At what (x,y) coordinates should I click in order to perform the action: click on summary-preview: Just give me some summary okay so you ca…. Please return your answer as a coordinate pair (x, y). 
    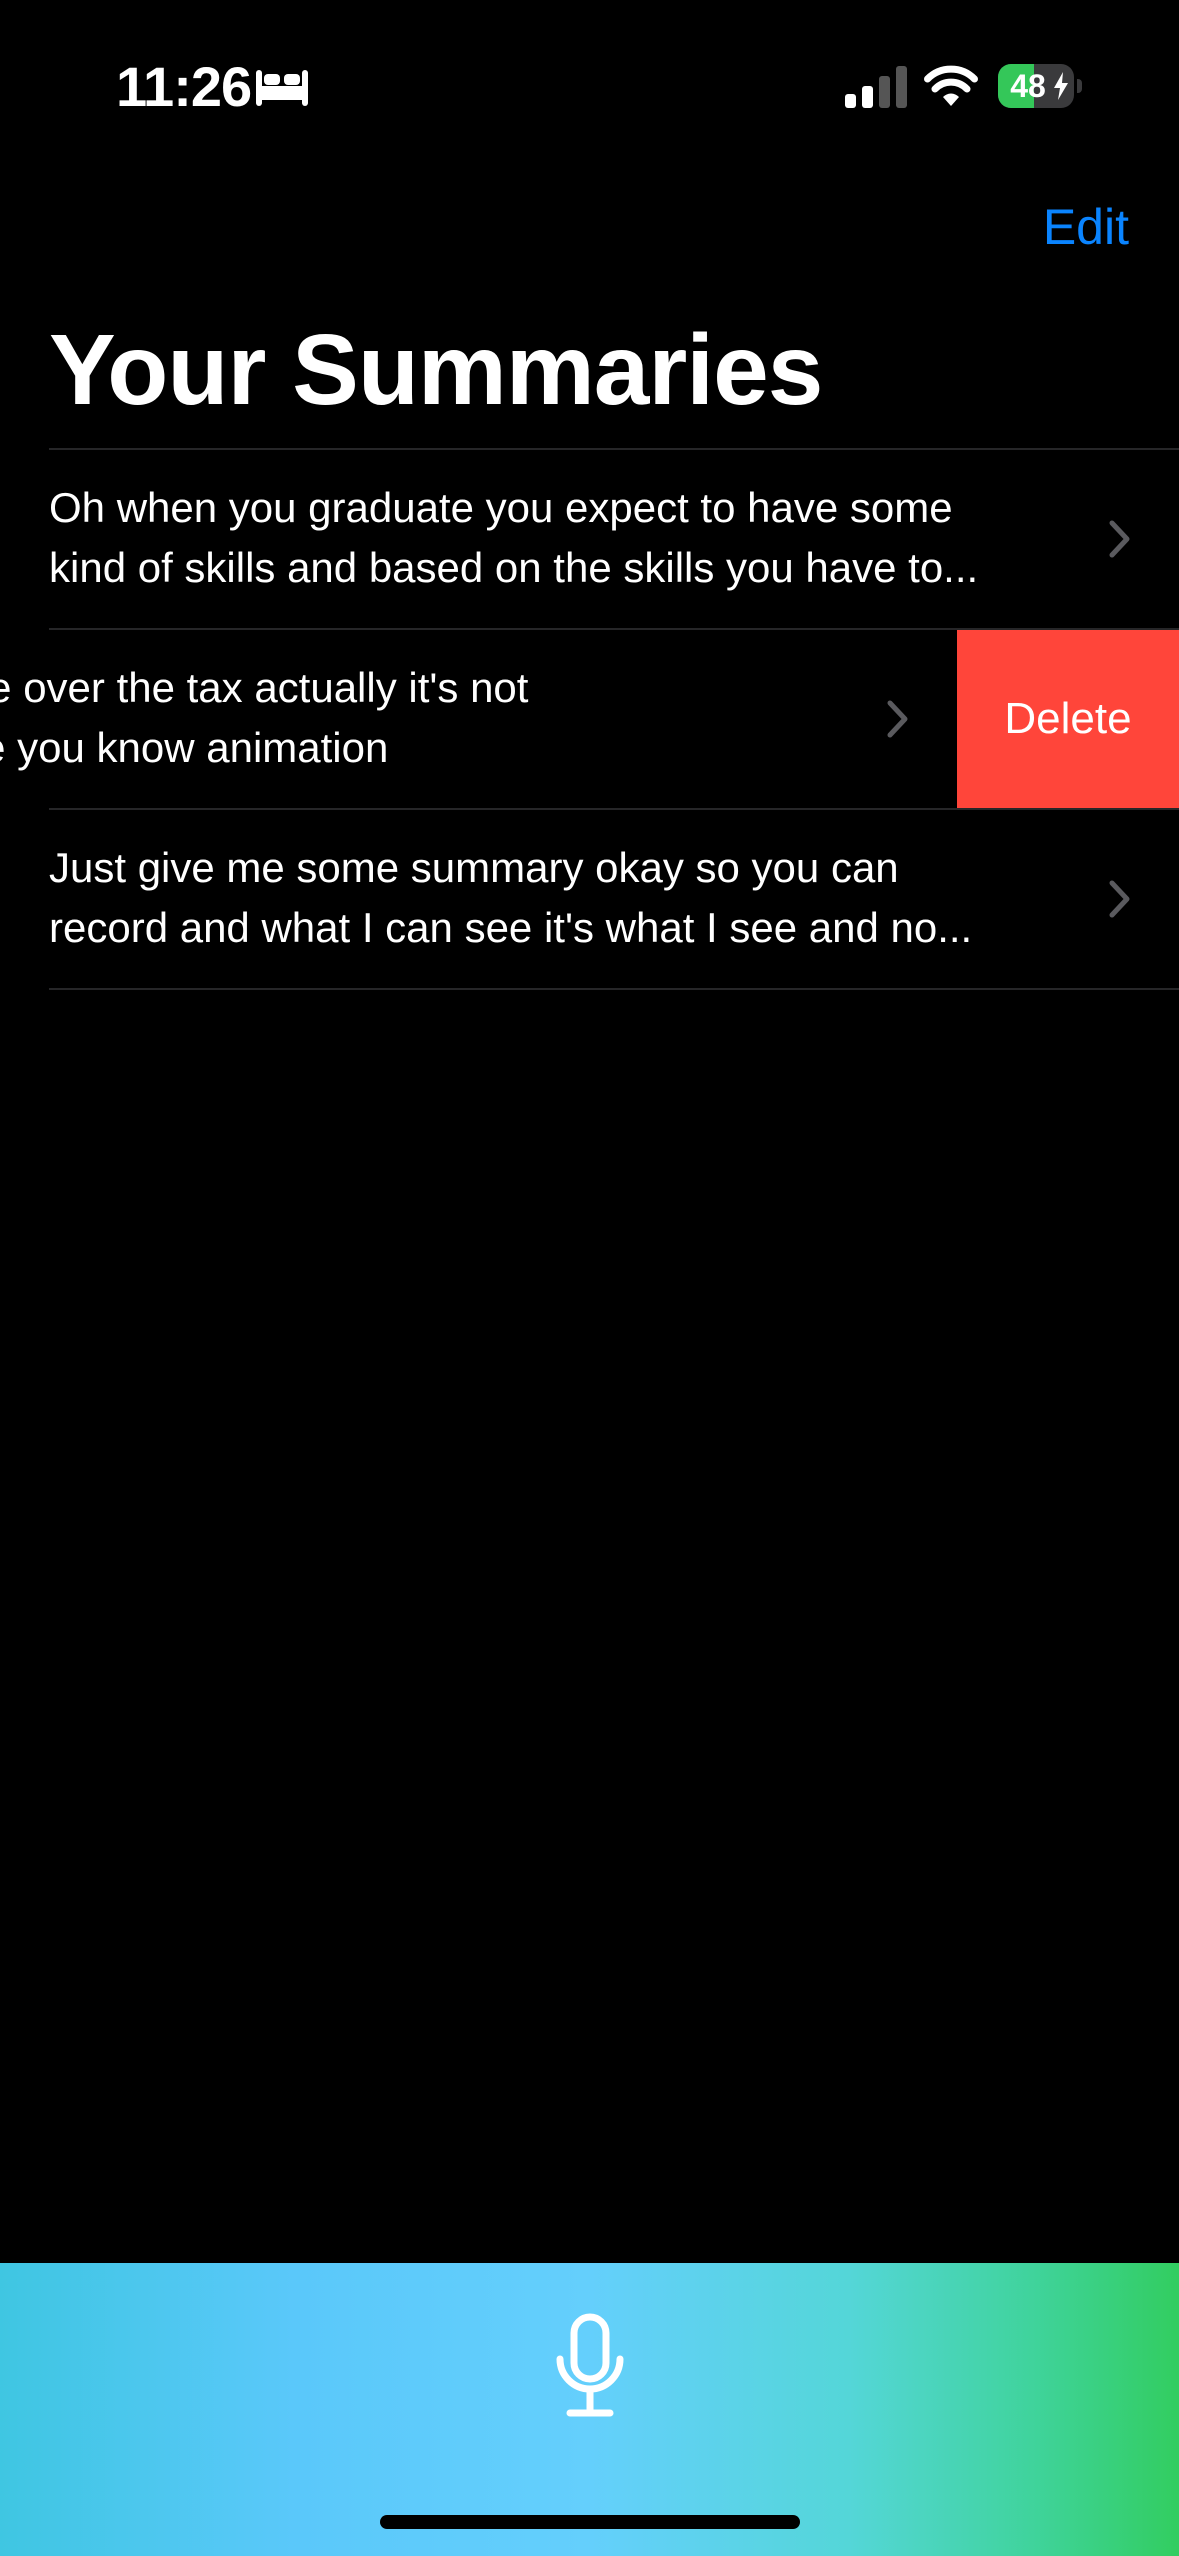
    Looking at the image, I should click on (511, 897).